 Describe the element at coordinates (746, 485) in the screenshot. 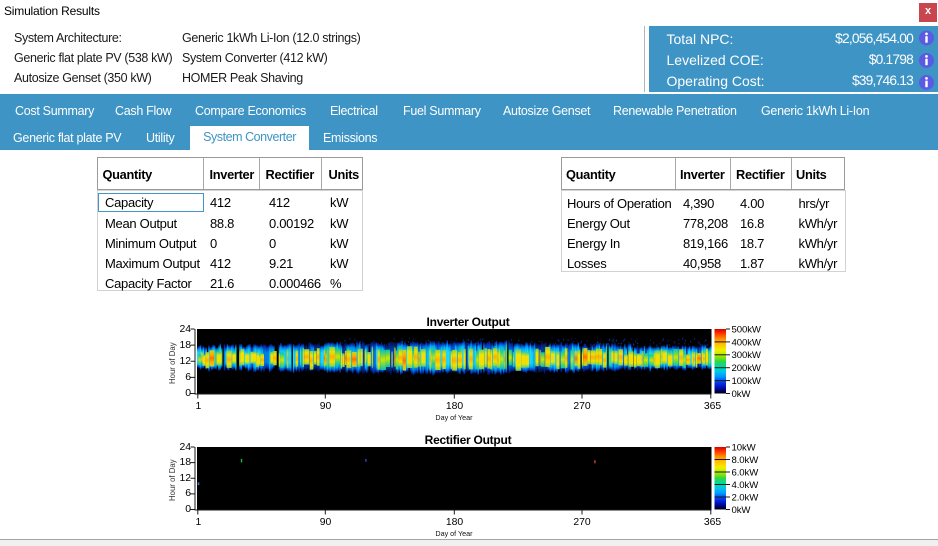

I see `svg-text: 4.0kW` at that location.